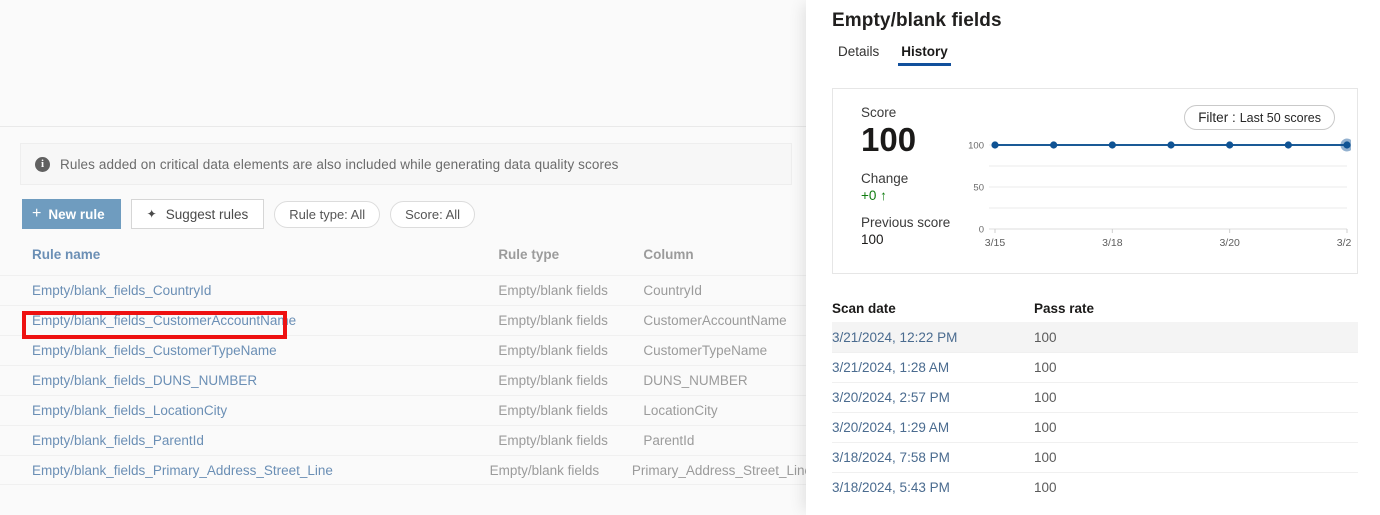 The image size is (1380, 515). I want to click on list-item: 3/21/2024, 12:22 PM 100, so click(1095, 337).